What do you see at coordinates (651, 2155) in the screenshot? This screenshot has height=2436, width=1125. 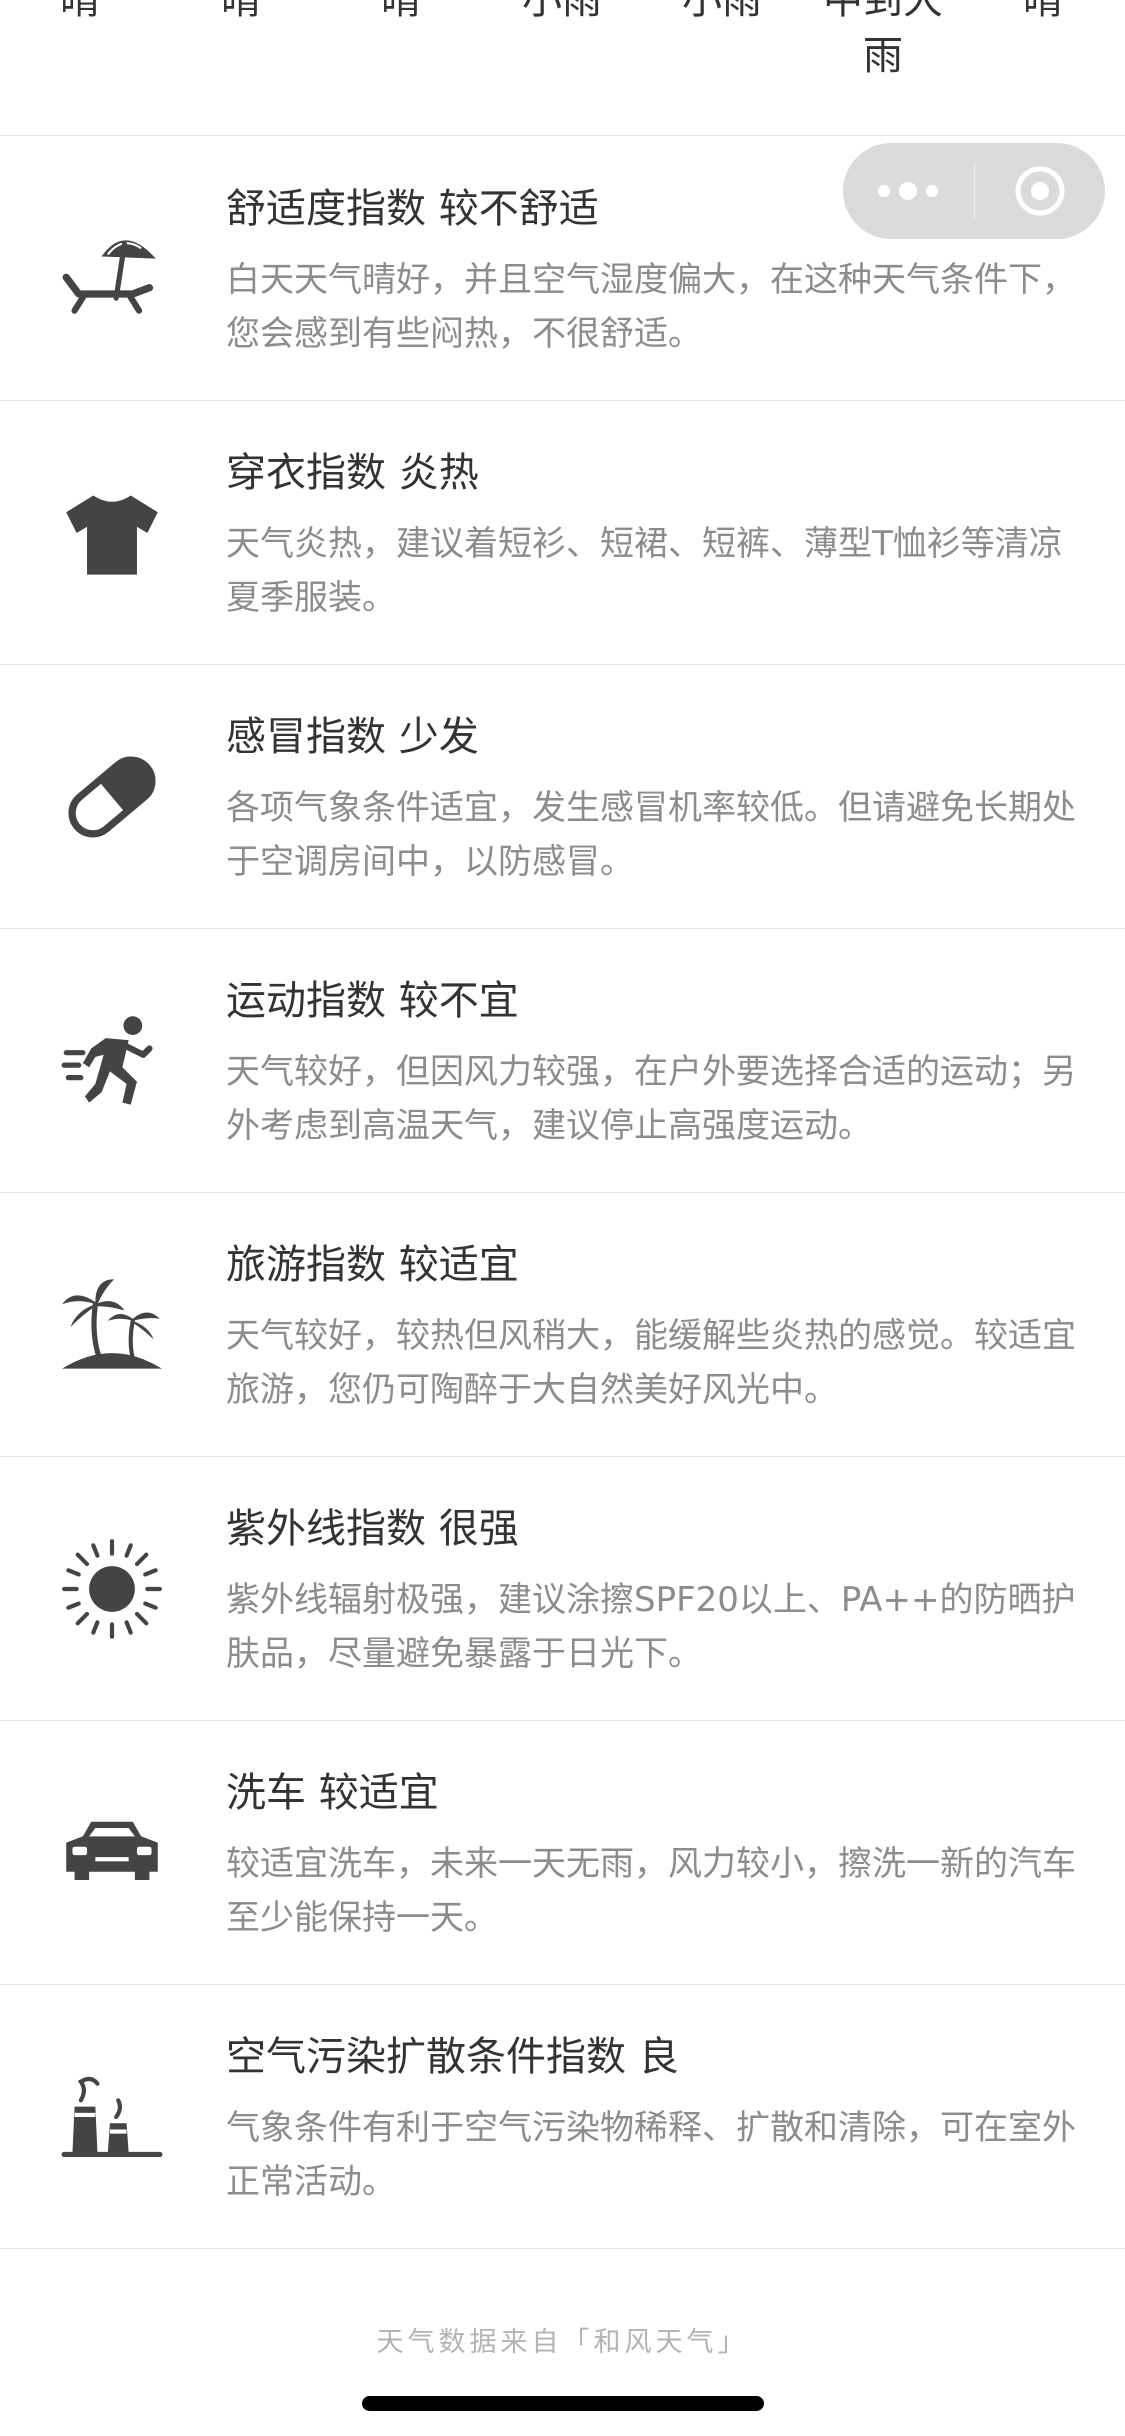 I see `index-description: 气象条件有利于空气污染物稀释、扩散和清除，可在室外正常活动。` at bounding box center [651, 2155].